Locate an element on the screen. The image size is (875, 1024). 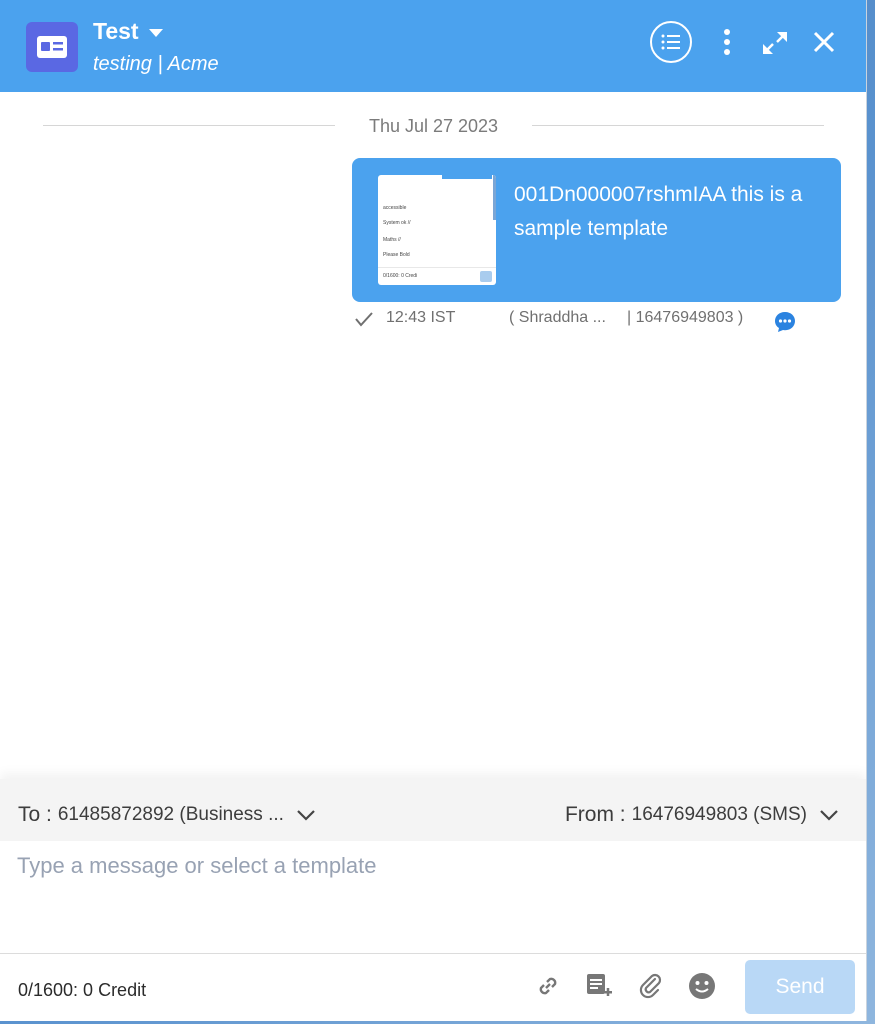
conversation-title-dropdown: Test is located at coordinates (128, 31).